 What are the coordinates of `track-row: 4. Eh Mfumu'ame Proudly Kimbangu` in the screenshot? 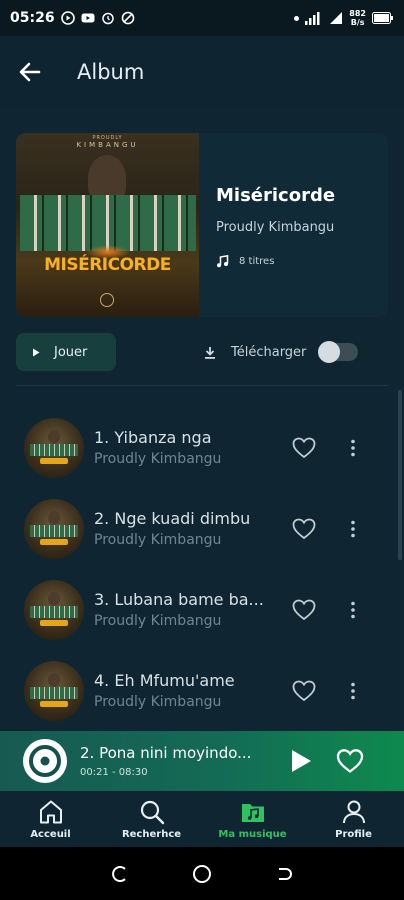 It's located at (202, 690).